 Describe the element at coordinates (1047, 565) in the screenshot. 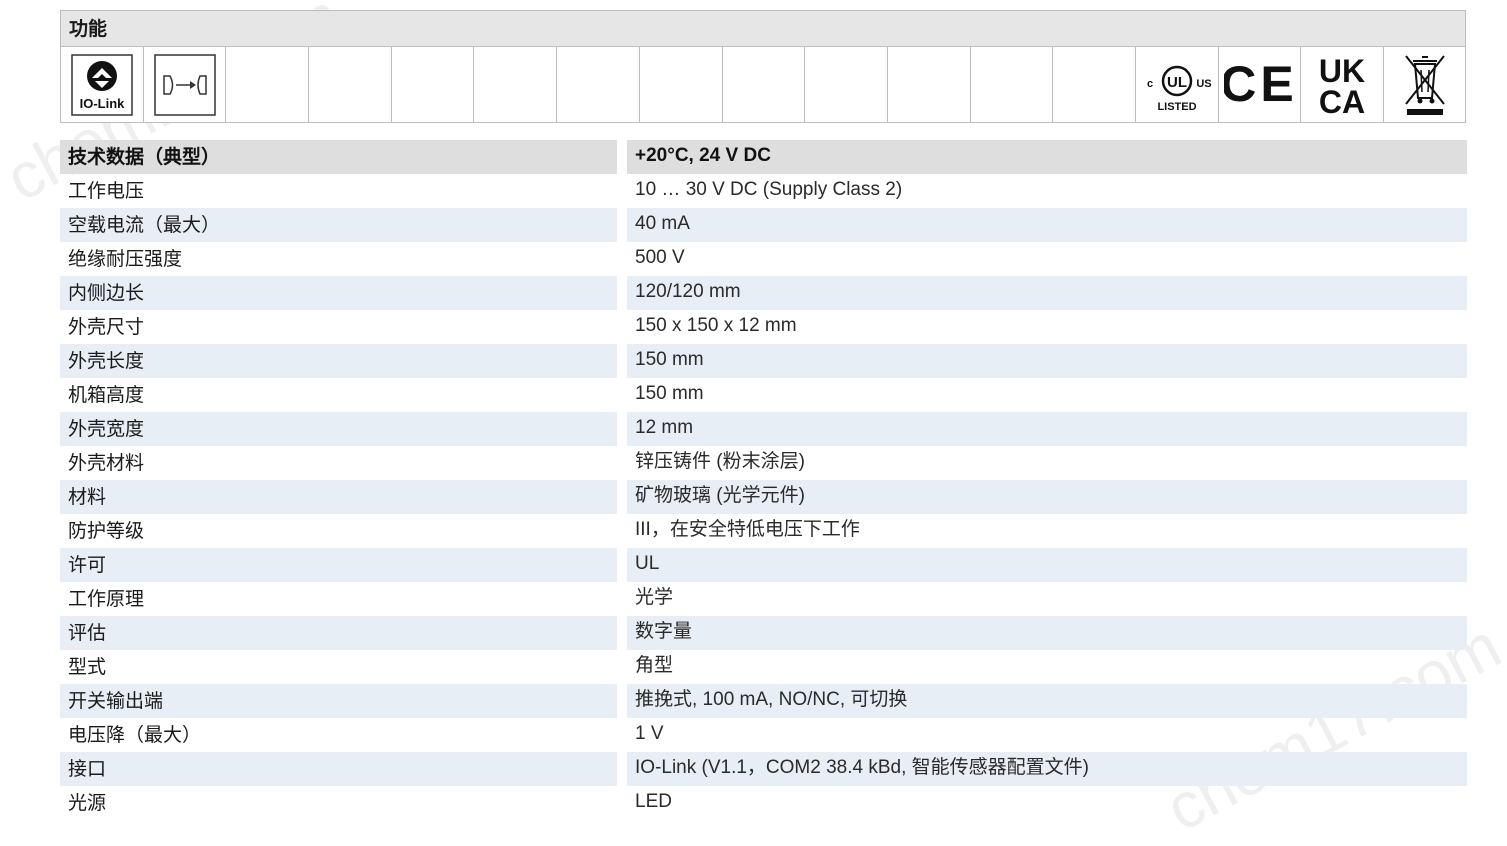

I see `spec-value: UL` at that location.